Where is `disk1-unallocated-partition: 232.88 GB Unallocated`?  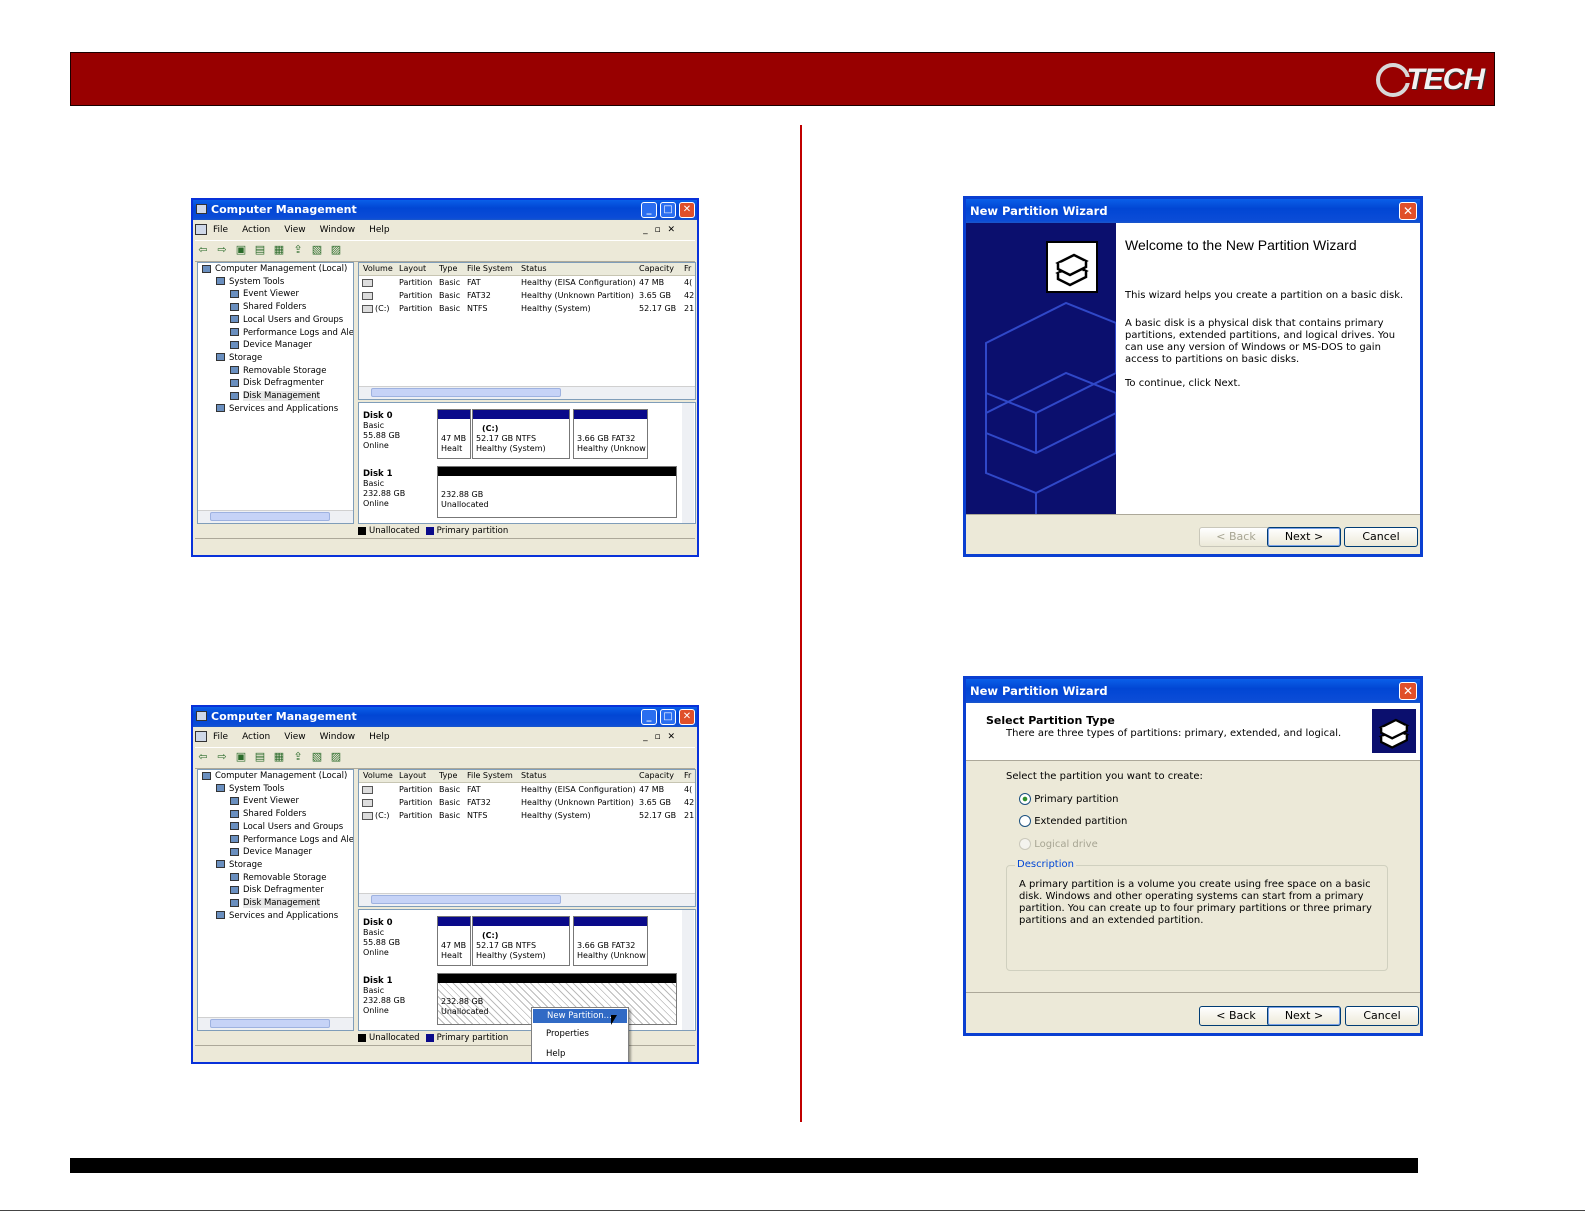
disk1-unallocated-partition: 232.88 GB Unallocated is located at coordinates (557, 492).